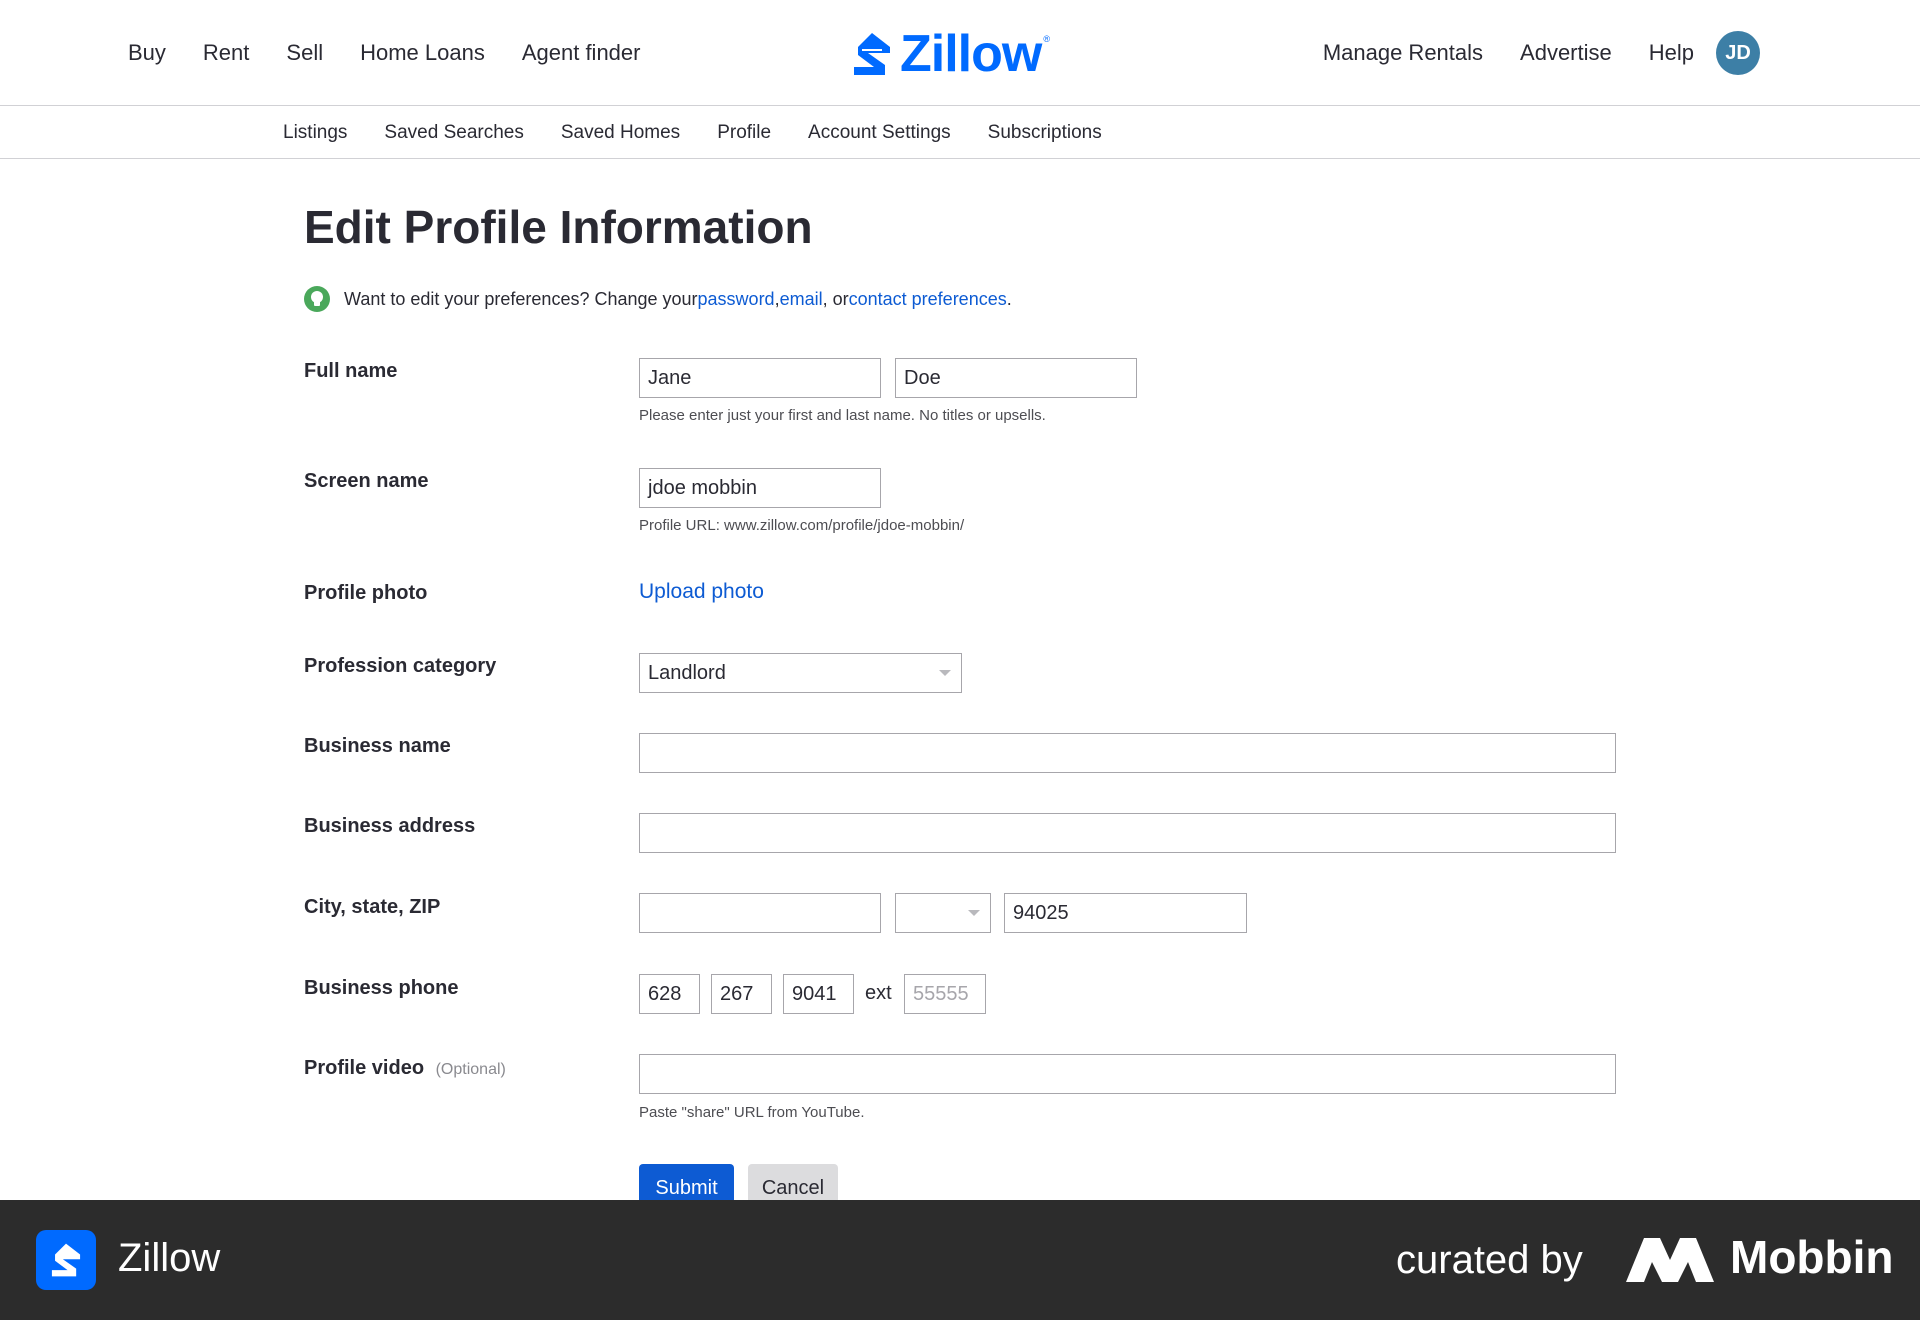 The image size is (1920, 1320). I want to click on profile-video-field, so click(1127, 1074).